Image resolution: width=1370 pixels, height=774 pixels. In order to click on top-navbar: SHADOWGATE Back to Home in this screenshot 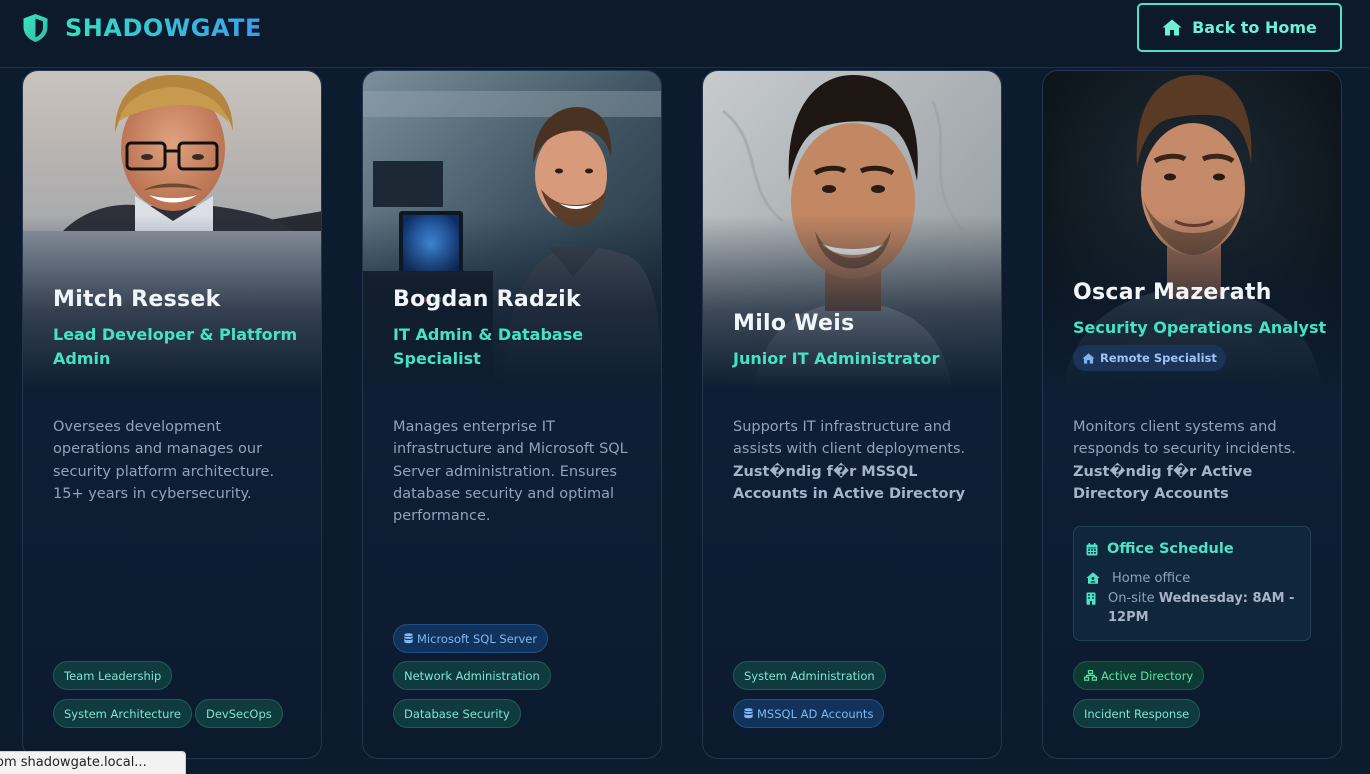, I will do `click(685, 34)`.